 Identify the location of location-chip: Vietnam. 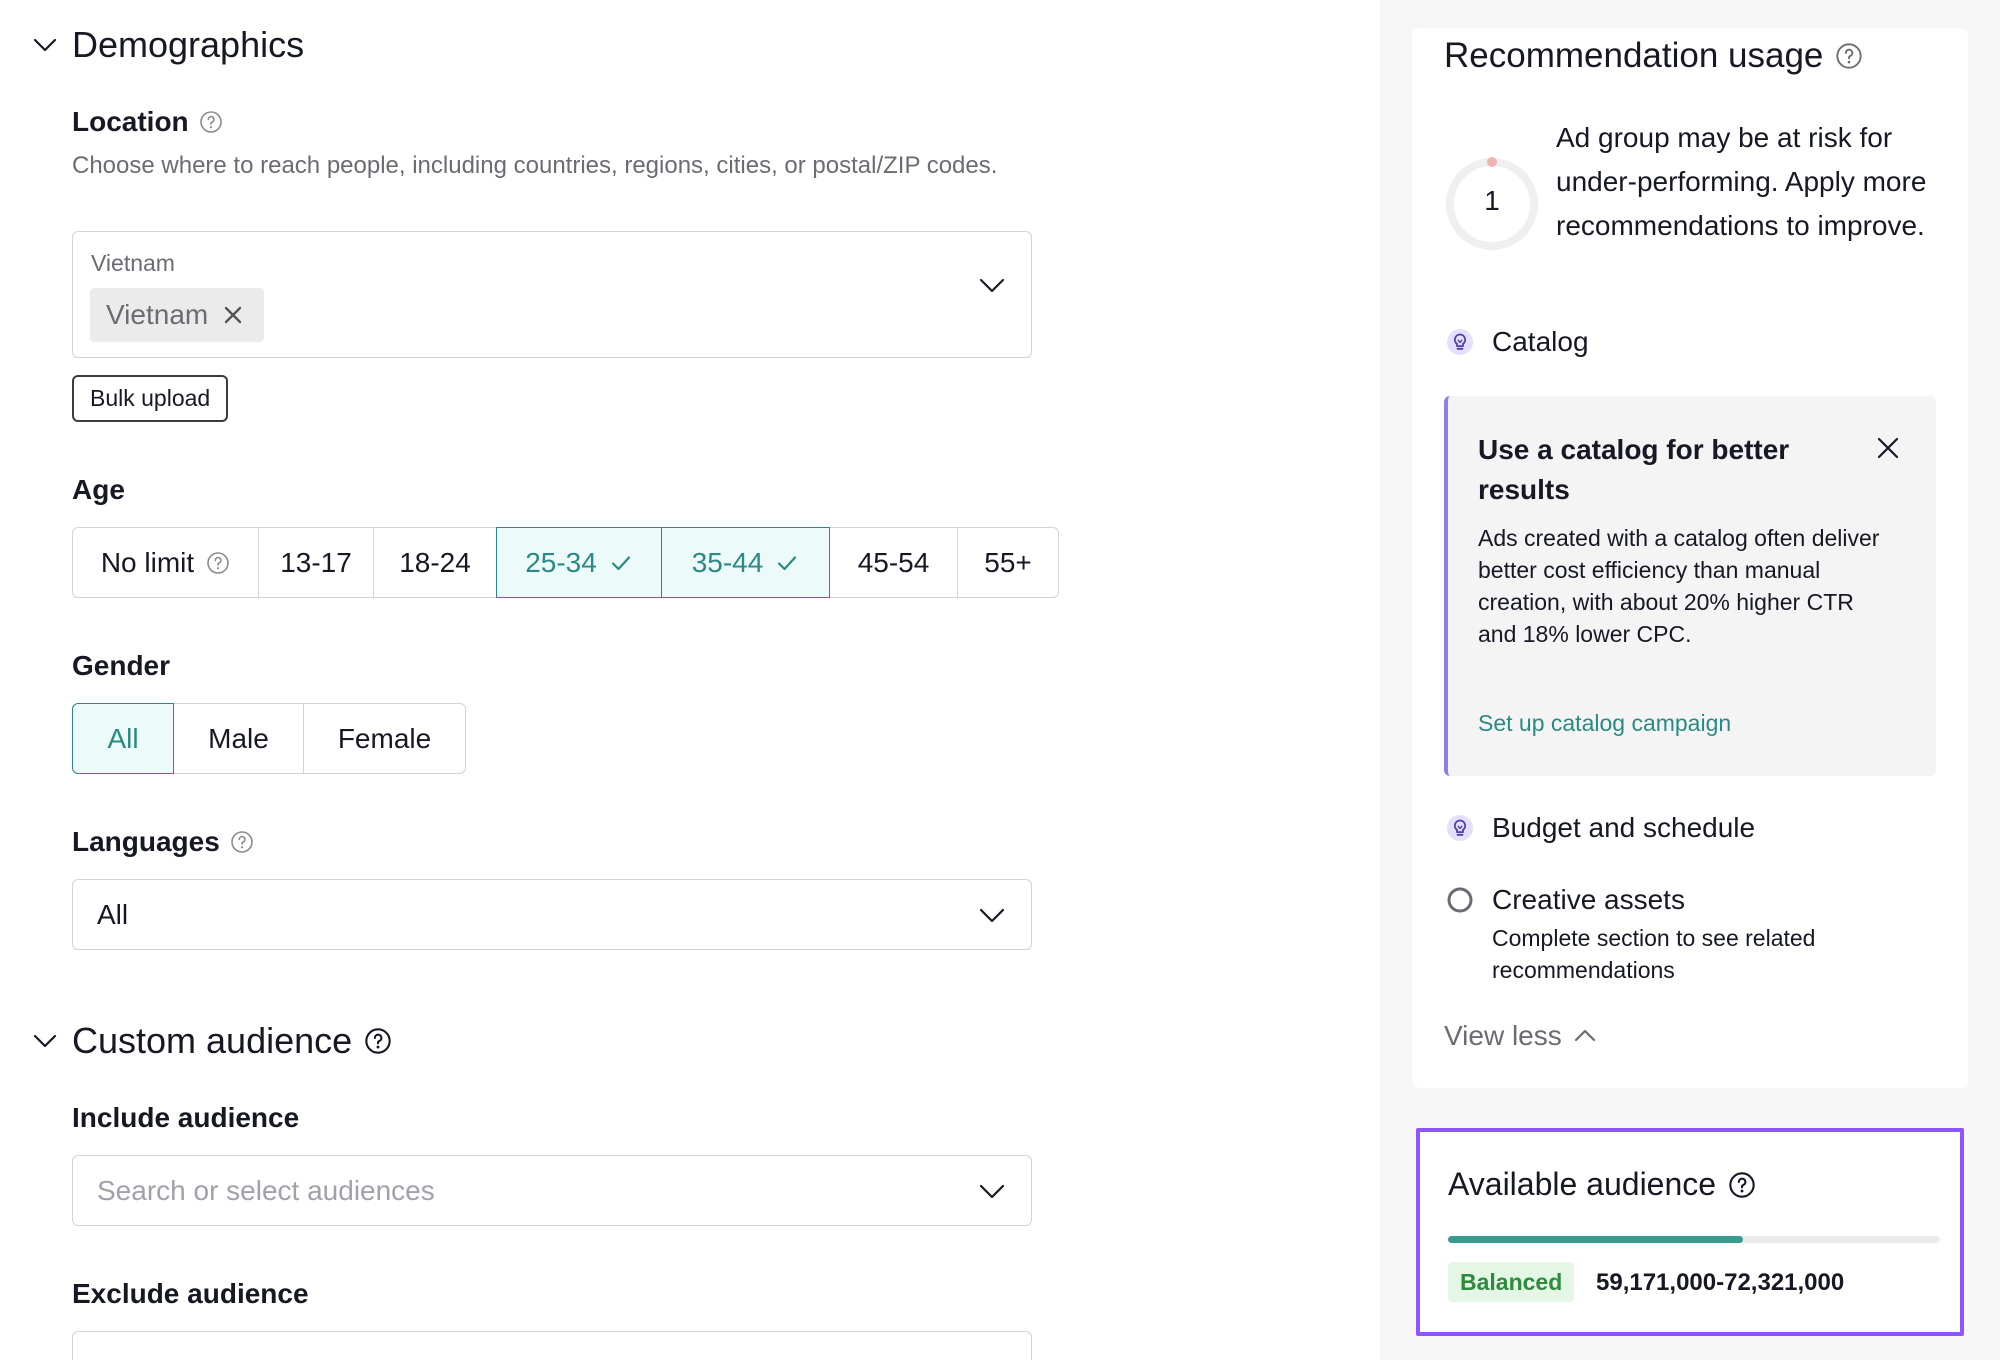
(177, 315).